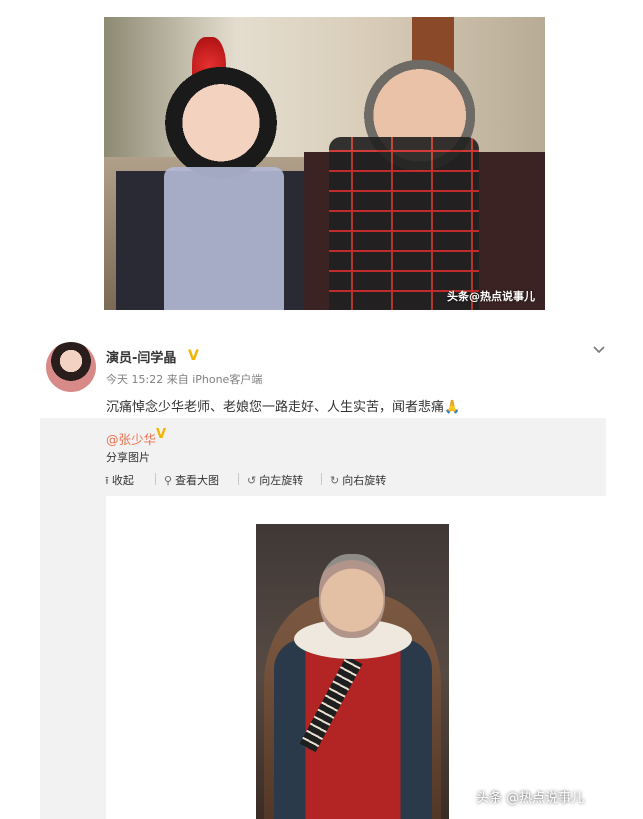 The image size is (643, 819). What do you see at coordinates (131, 438) in the screenshot?
I see `repost-author-link: @张少华` at bounding box center [131, 438].